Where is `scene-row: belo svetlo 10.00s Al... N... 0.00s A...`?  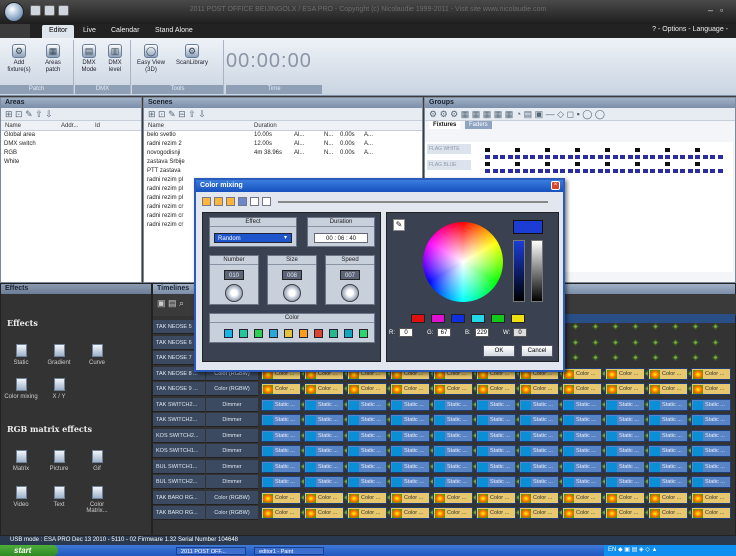 scene-row: belo svetlo 10.00s Al... N... 0.00s A... is located at coordinates (283, 135).